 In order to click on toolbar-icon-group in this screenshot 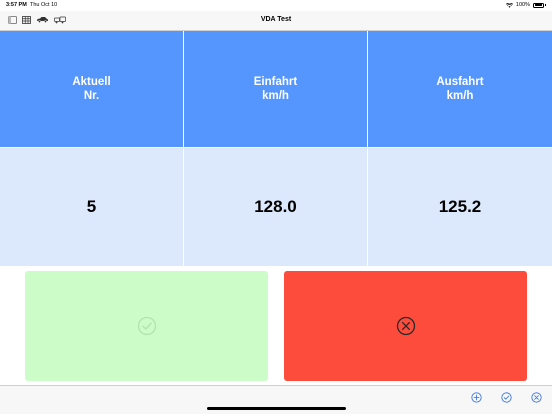, I will do `click(506, 396)`.